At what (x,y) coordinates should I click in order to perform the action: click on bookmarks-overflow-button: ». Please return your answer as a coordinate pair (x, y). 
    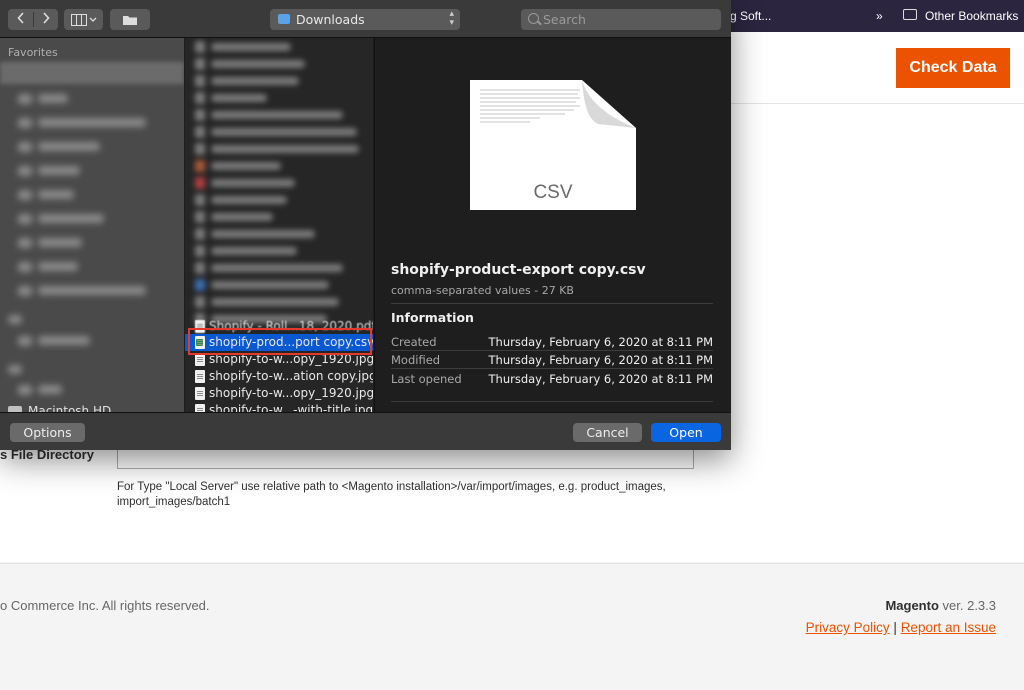
    Looking at the image, I should click on (879, 16).